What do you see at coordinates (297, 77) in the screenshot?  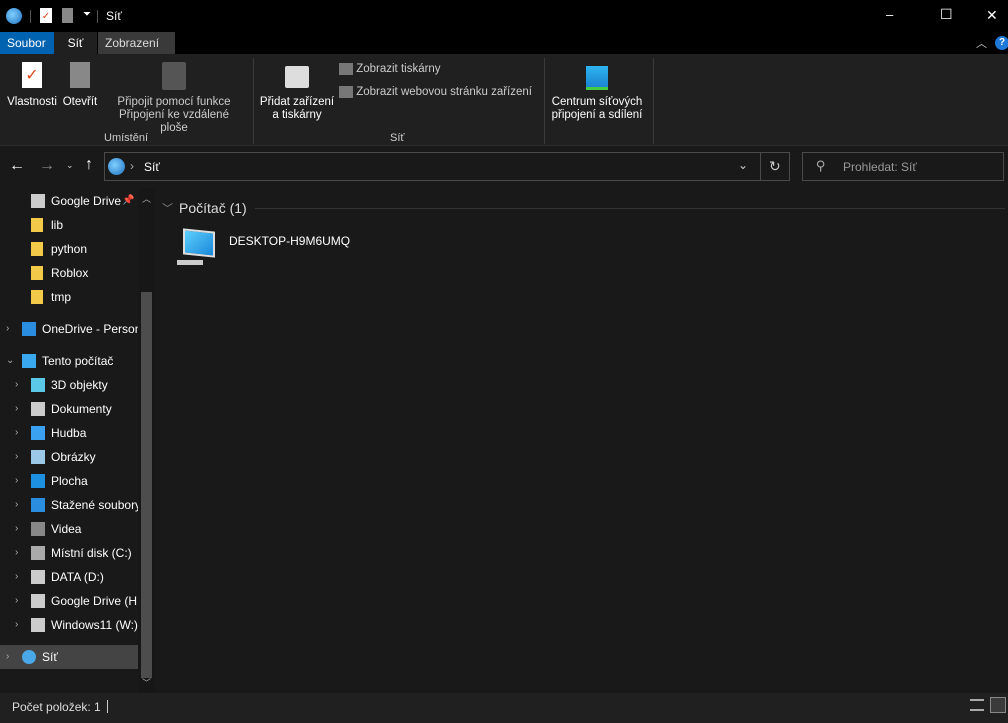 I see `printer-icon` at bounding box center [297, 77].